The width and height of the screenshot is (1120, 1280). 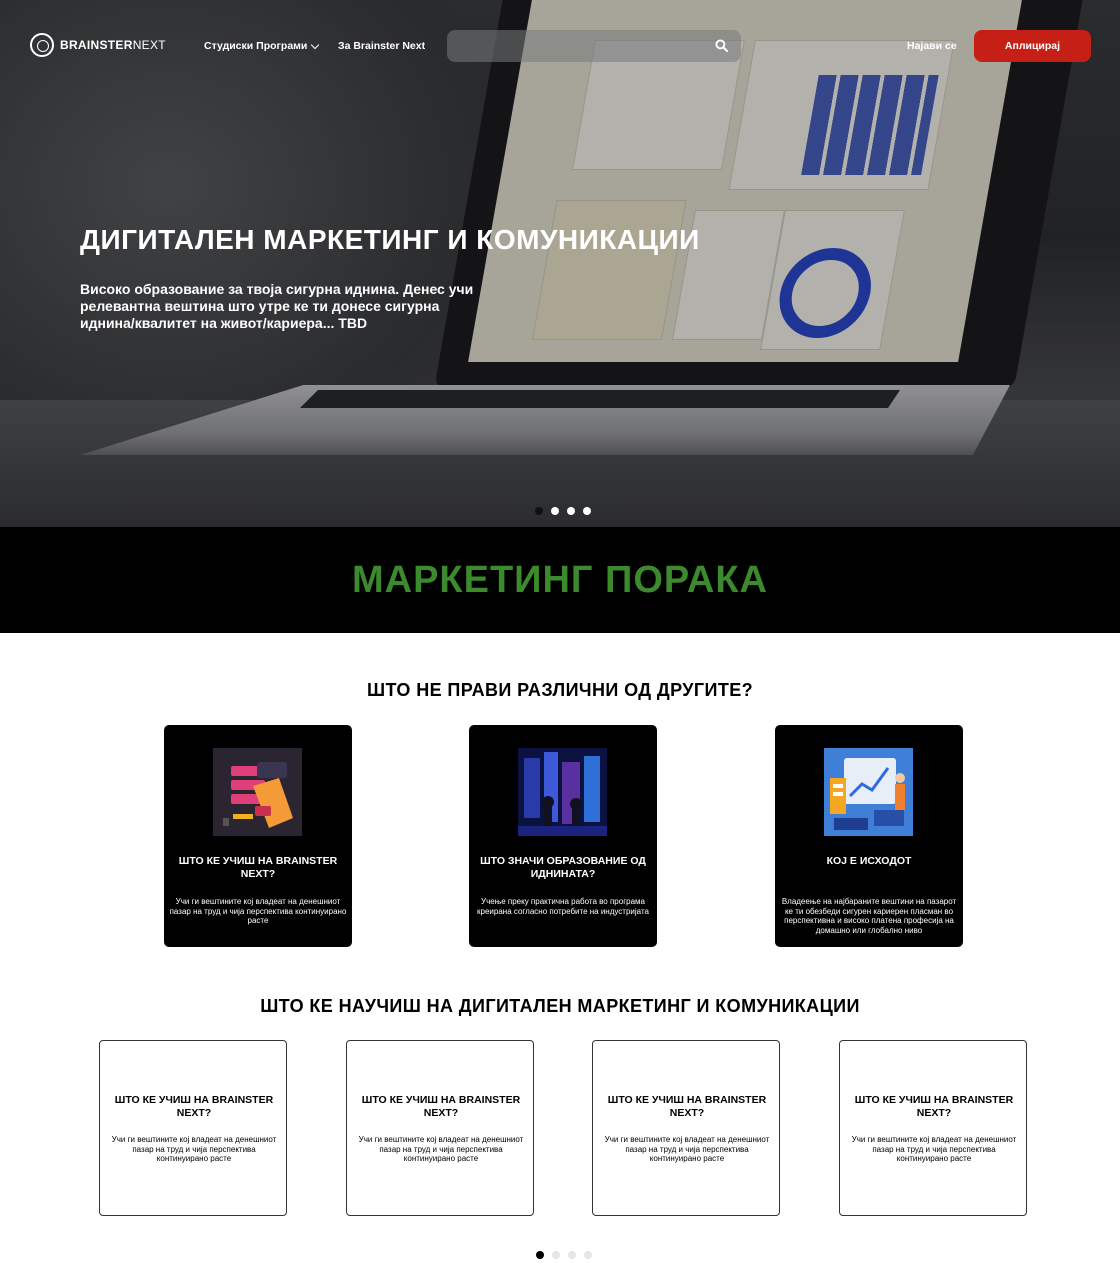 What do you see at coordinates (42, 45) in the screenshot?
I see `brain-logo-icon` at bounding box center [42, 45].